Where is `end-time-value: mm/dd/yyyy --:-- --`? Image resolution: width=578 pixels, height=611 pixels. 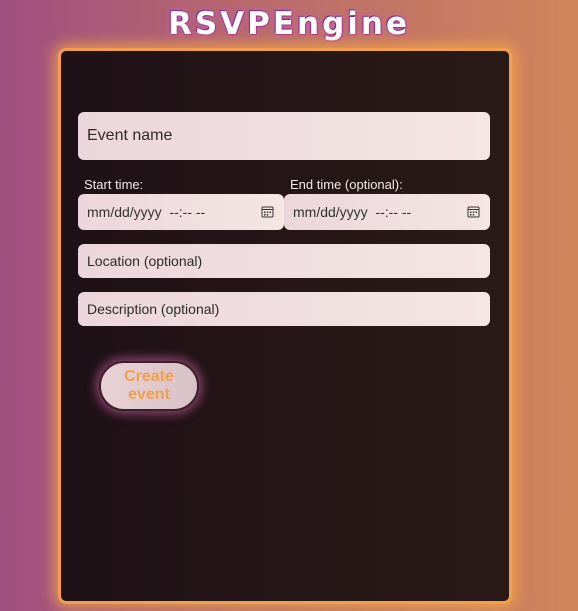
end-time-value: mm/dd/yyyy --:-- -- is located at coordinates (352, 212).